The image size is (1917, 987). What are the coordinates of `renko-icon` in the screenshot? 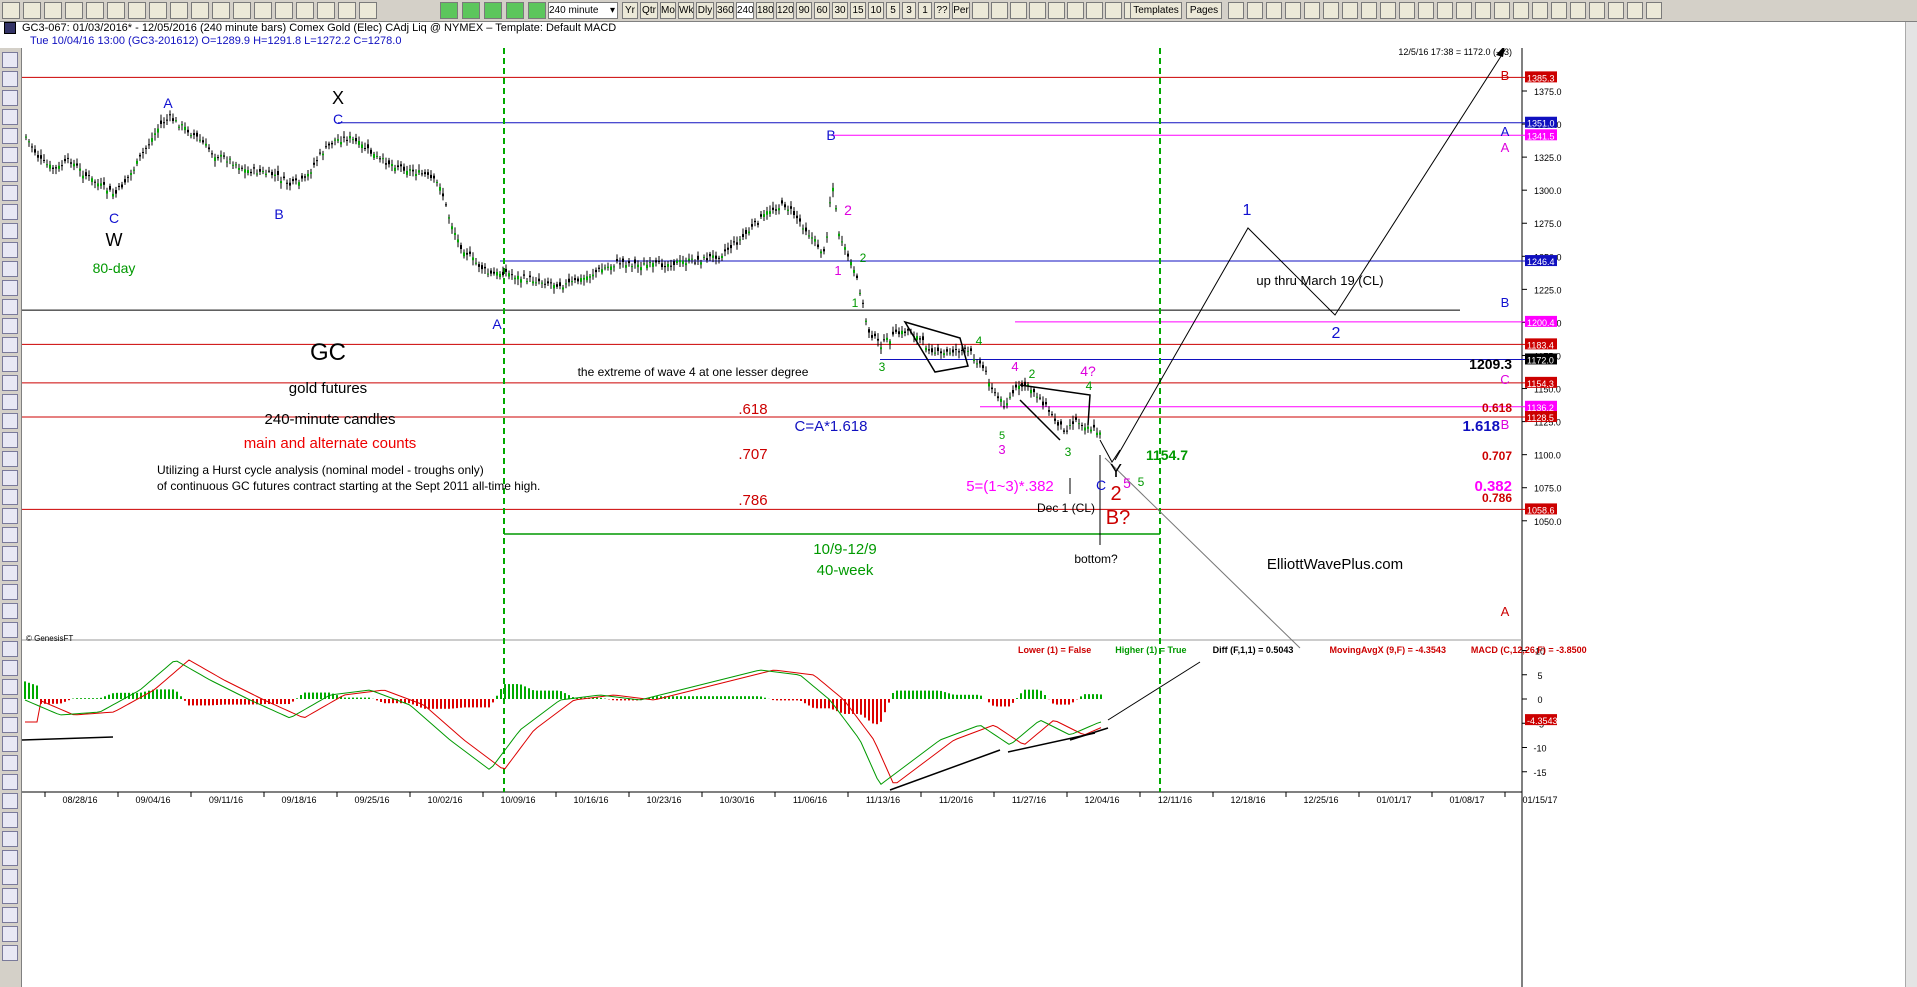 It's located at (1094, 10).